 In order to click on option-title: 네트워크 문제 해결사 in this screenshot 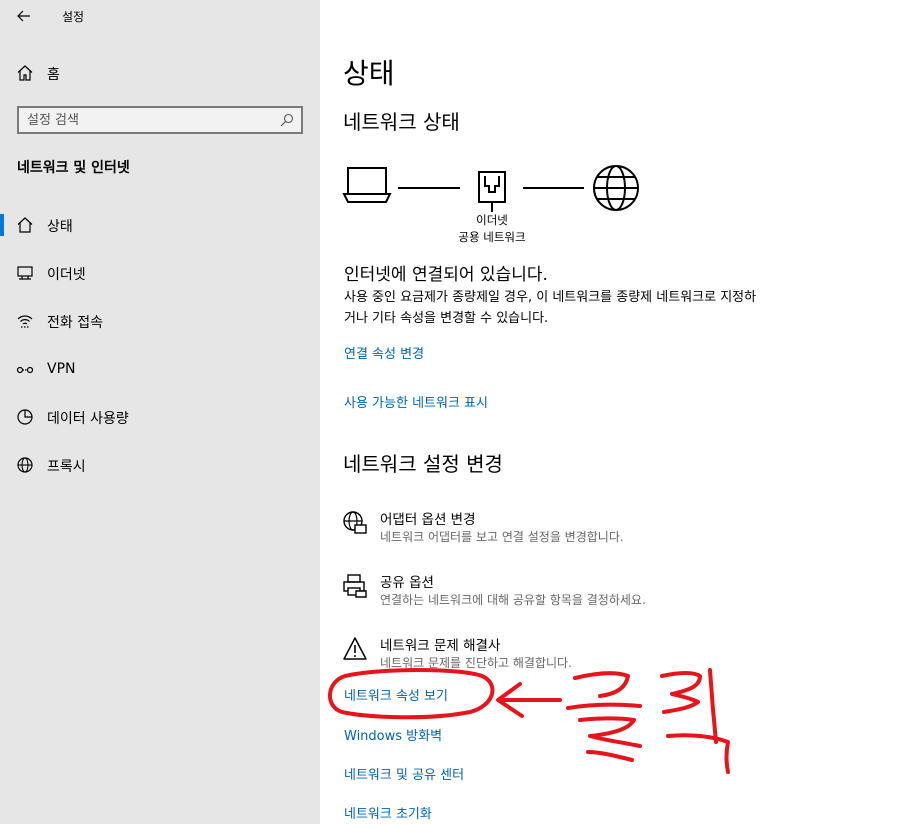, I will do `click(440, 646)`.